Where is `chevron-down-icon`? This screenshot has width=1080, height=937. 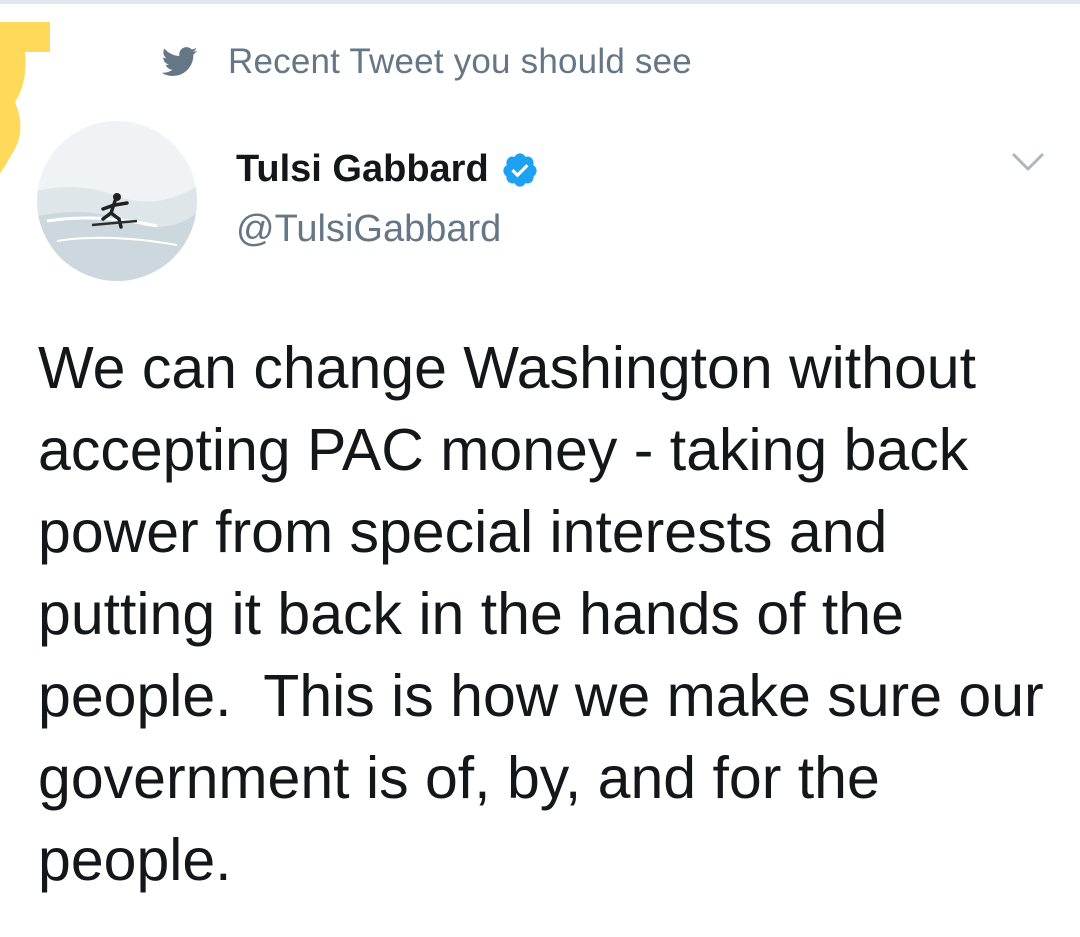
chevron-down-icon is located at coordinates (1028, 162).